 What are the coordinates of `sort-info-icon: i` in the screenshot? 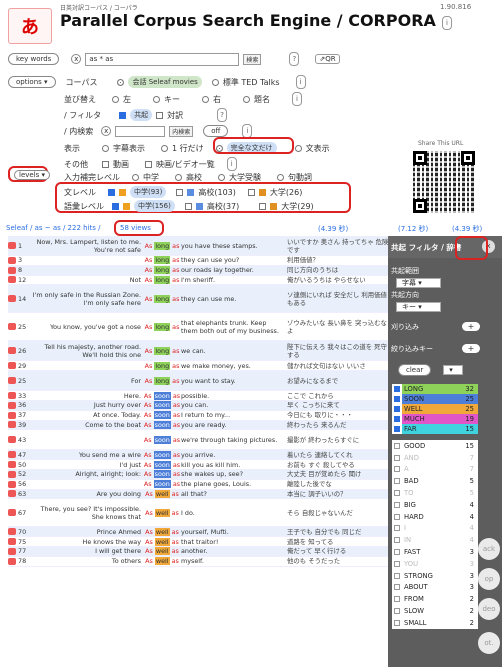 It's located at (297, 99).